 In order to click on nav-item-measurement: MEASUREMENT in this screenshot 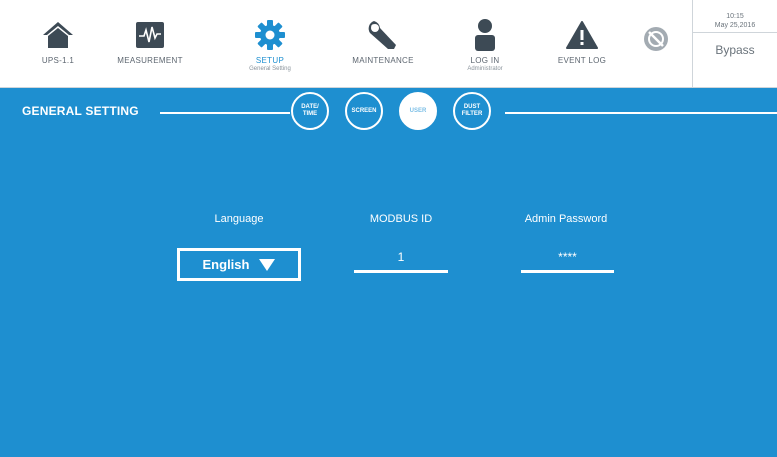, I will do `click(150, 43)`.